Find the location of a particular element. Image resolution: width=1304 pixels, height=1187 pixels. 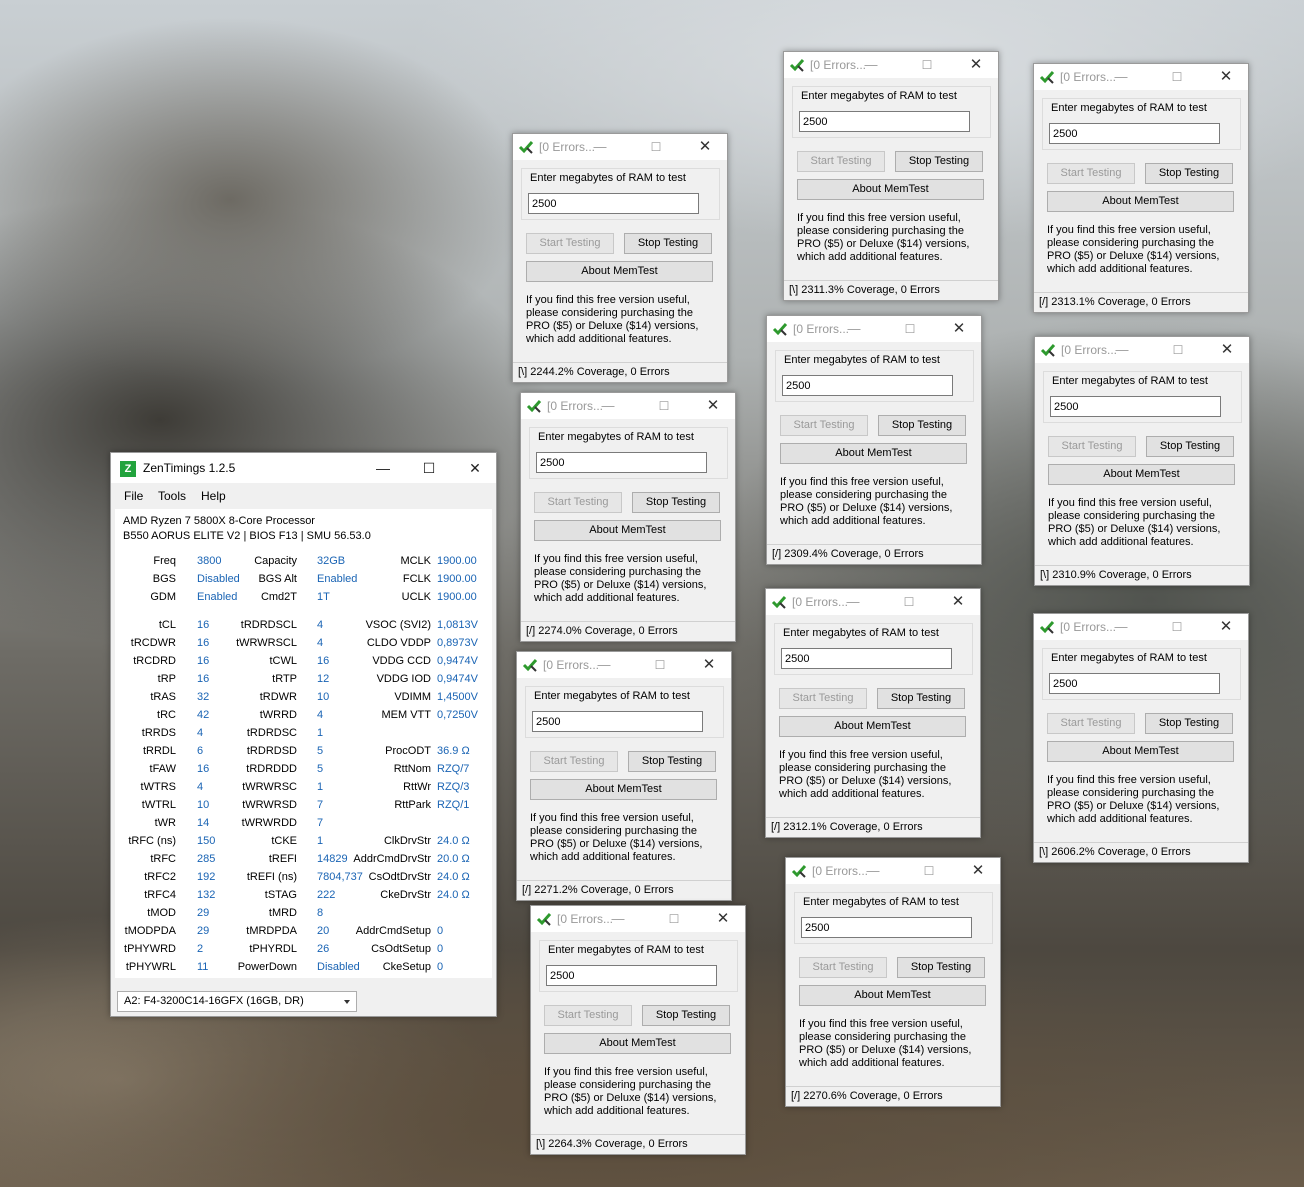

zentimings-titlebar: Z ZenTimings 1.2.5 — ☐ ✕ is located at coordinates (303, 468).